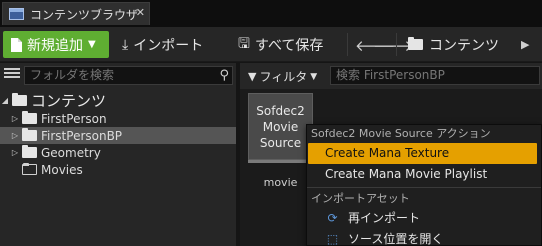 The image size is (542, 246). Describe the element at coordinates (128, 75) in the screenshot. I see `folder-search-input: フォルダを検索 ⚲` at that location.